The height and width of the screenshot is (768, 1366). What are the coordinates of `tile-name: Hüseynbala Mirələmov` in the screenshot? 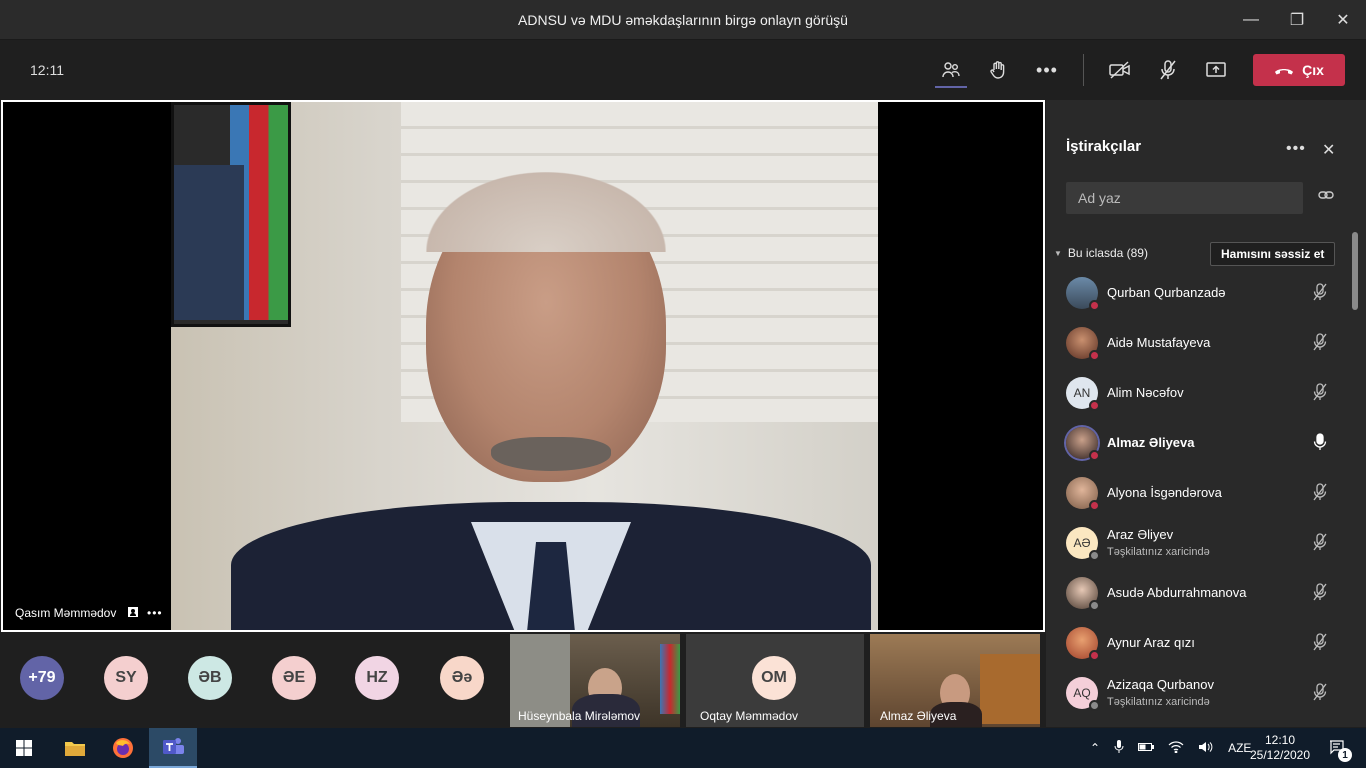 It's located at (579, 716).